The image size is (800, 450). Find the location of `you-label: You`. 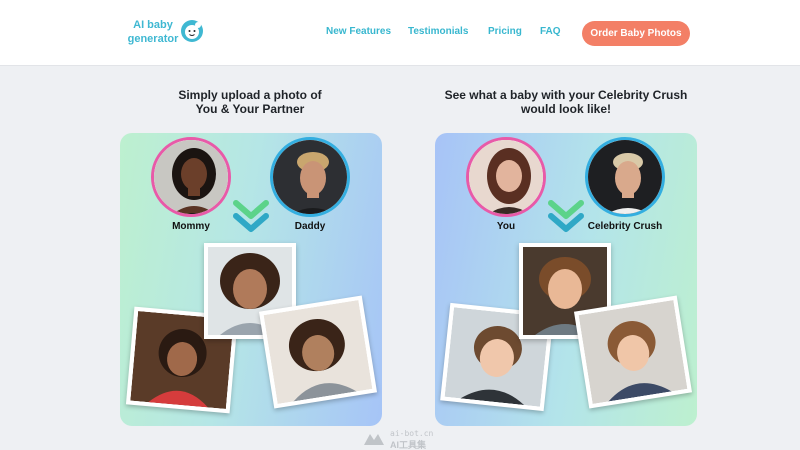

you-label: You is located at coordinates (506, 226).